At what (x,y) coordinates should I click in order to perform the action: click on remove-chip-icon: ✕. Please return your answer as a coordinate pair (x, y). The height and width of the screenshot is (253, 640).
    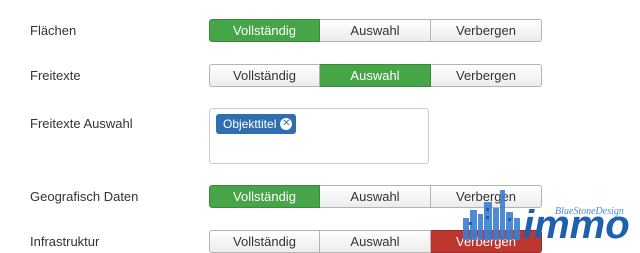
    Looking at the image, I should click on (286, 124).